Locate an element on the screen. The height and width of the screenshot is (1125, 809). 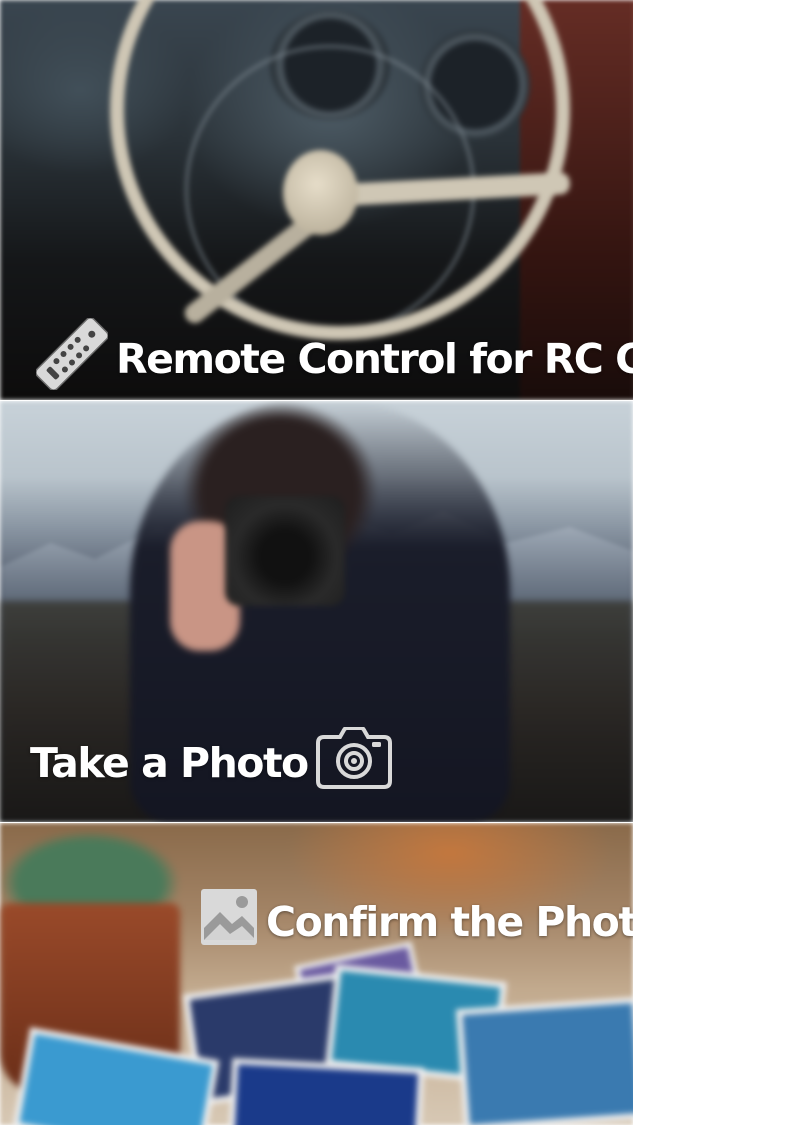
remote-control-icon is located at coordinates (72, 358).